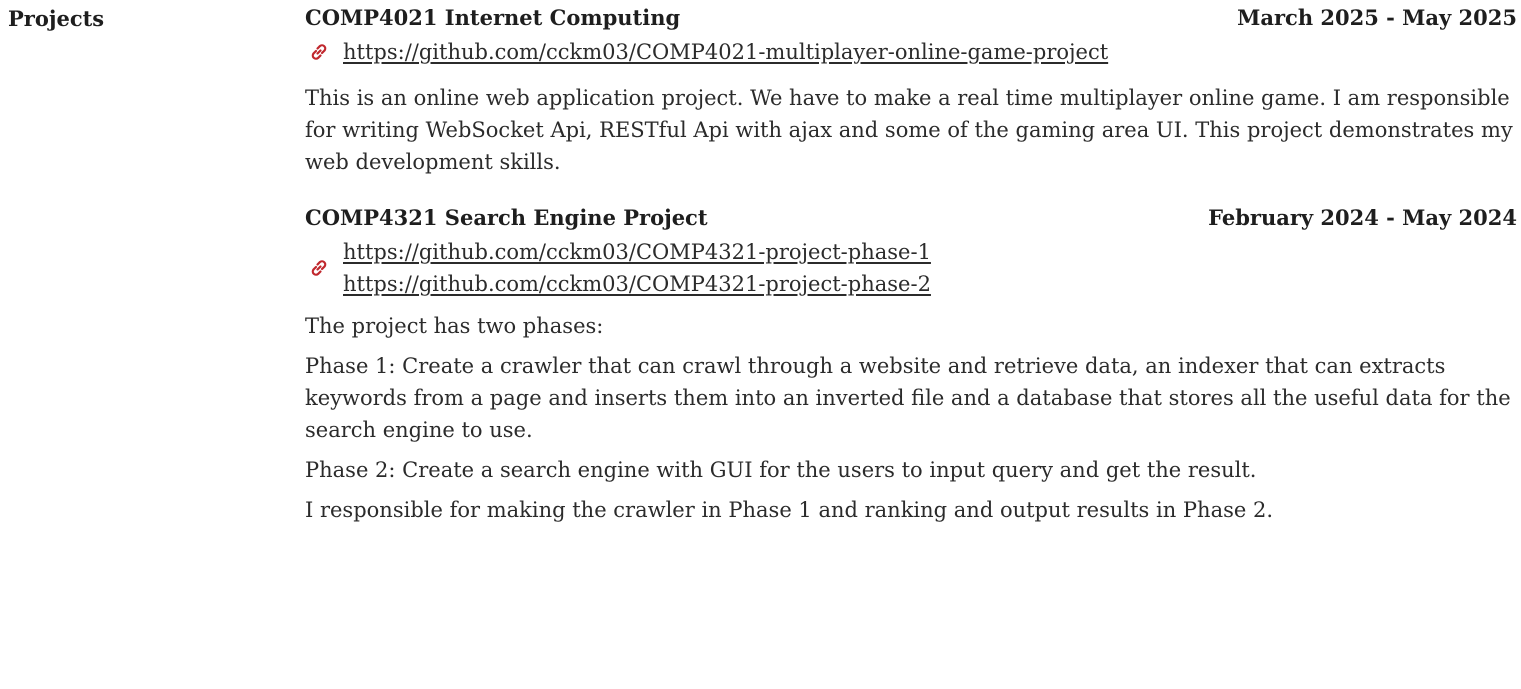 The height and width of the screenshot is (689, 1521). What do you see at coordinates (454, 326) in the screenshot?
I see `project-description: The project has two phases:` at bounding box center [454, 326].